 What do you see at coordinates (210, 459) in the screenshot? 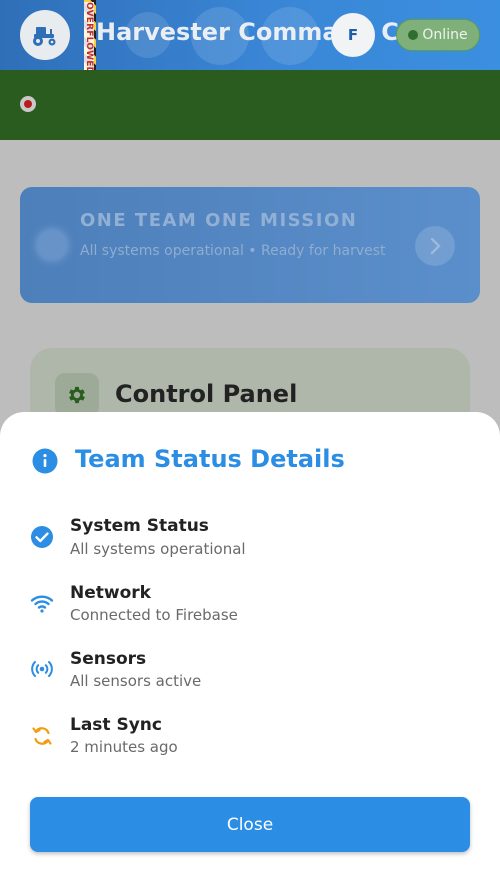
I see `sheet-title: Team Status Details` at bounding box center [210, 459].